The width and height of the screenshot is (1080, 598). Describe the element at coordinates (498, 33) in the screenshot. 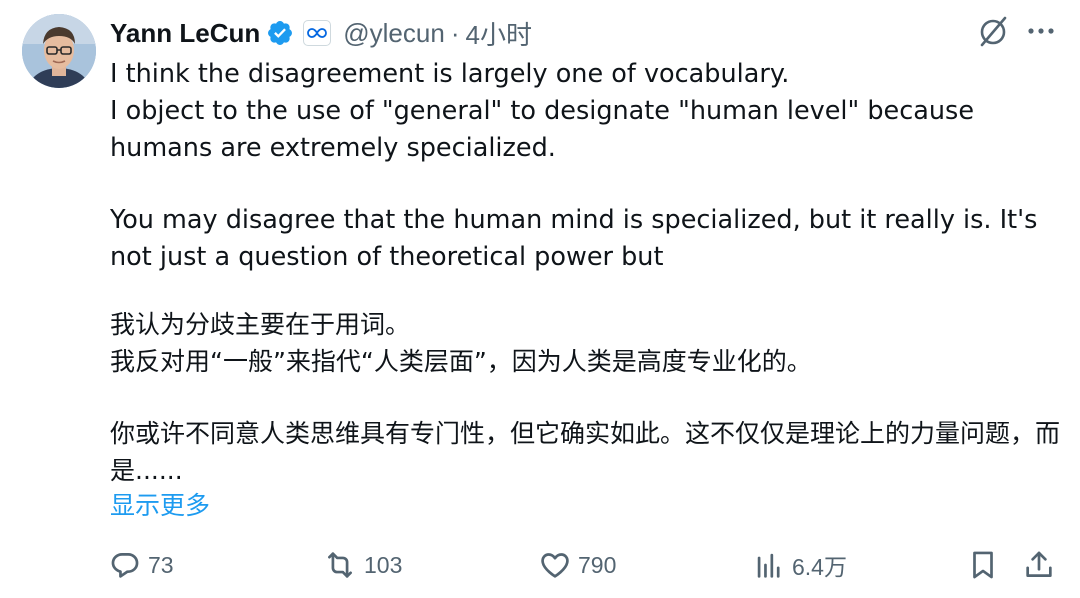

I see `post-time: 4小时` at that location.